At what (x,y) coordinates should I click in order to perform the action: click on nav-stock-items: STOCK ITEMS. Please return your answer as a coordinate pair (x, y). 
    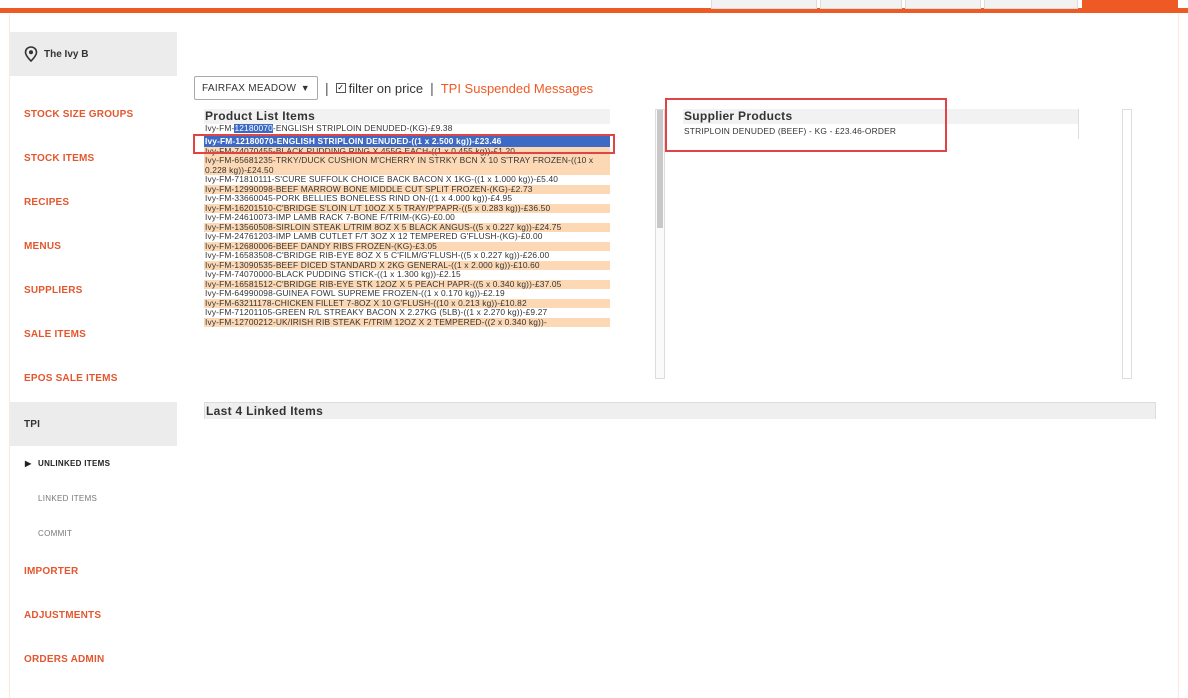
    Looking at the image, I should click on (93, 158).